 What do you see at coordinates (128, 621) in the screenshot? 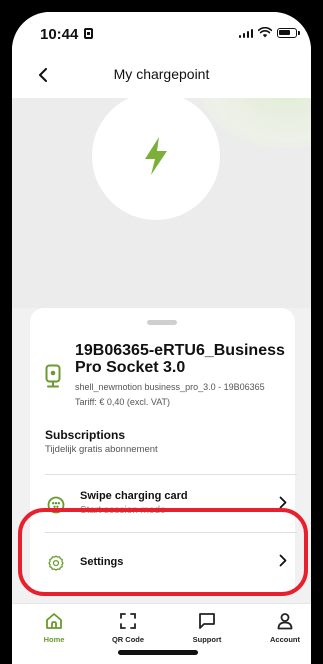
I see `qr-scan-icon` at bounding box center [128, 621].